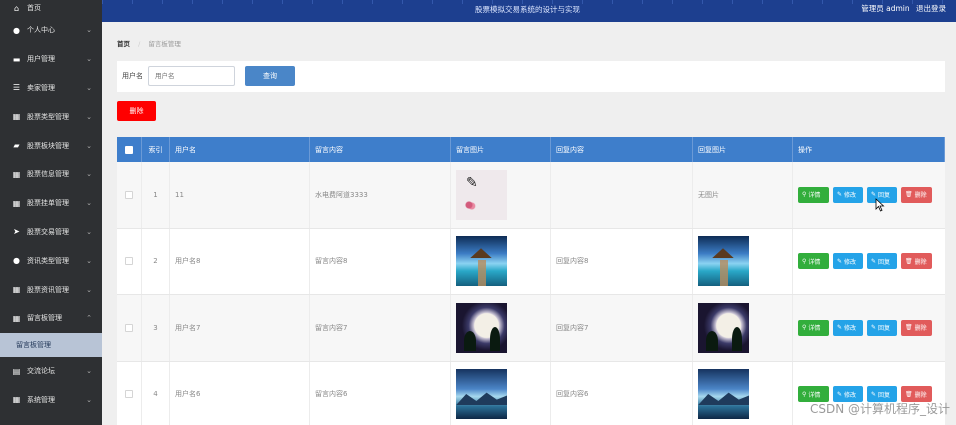 The height and width of the screenshot is (425, 956). What do you see at coordinates (481, 394) in the screenshot?
I see `message-image-lake` at bounding box center [481, 394].